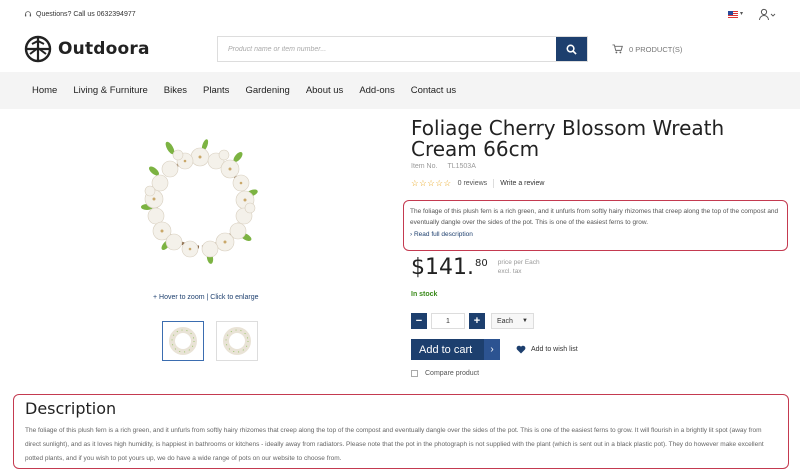  Describe the element at coordinates (433, 90) in the screenshot. I see `nav-item-contact-us: Contact us` at that location.